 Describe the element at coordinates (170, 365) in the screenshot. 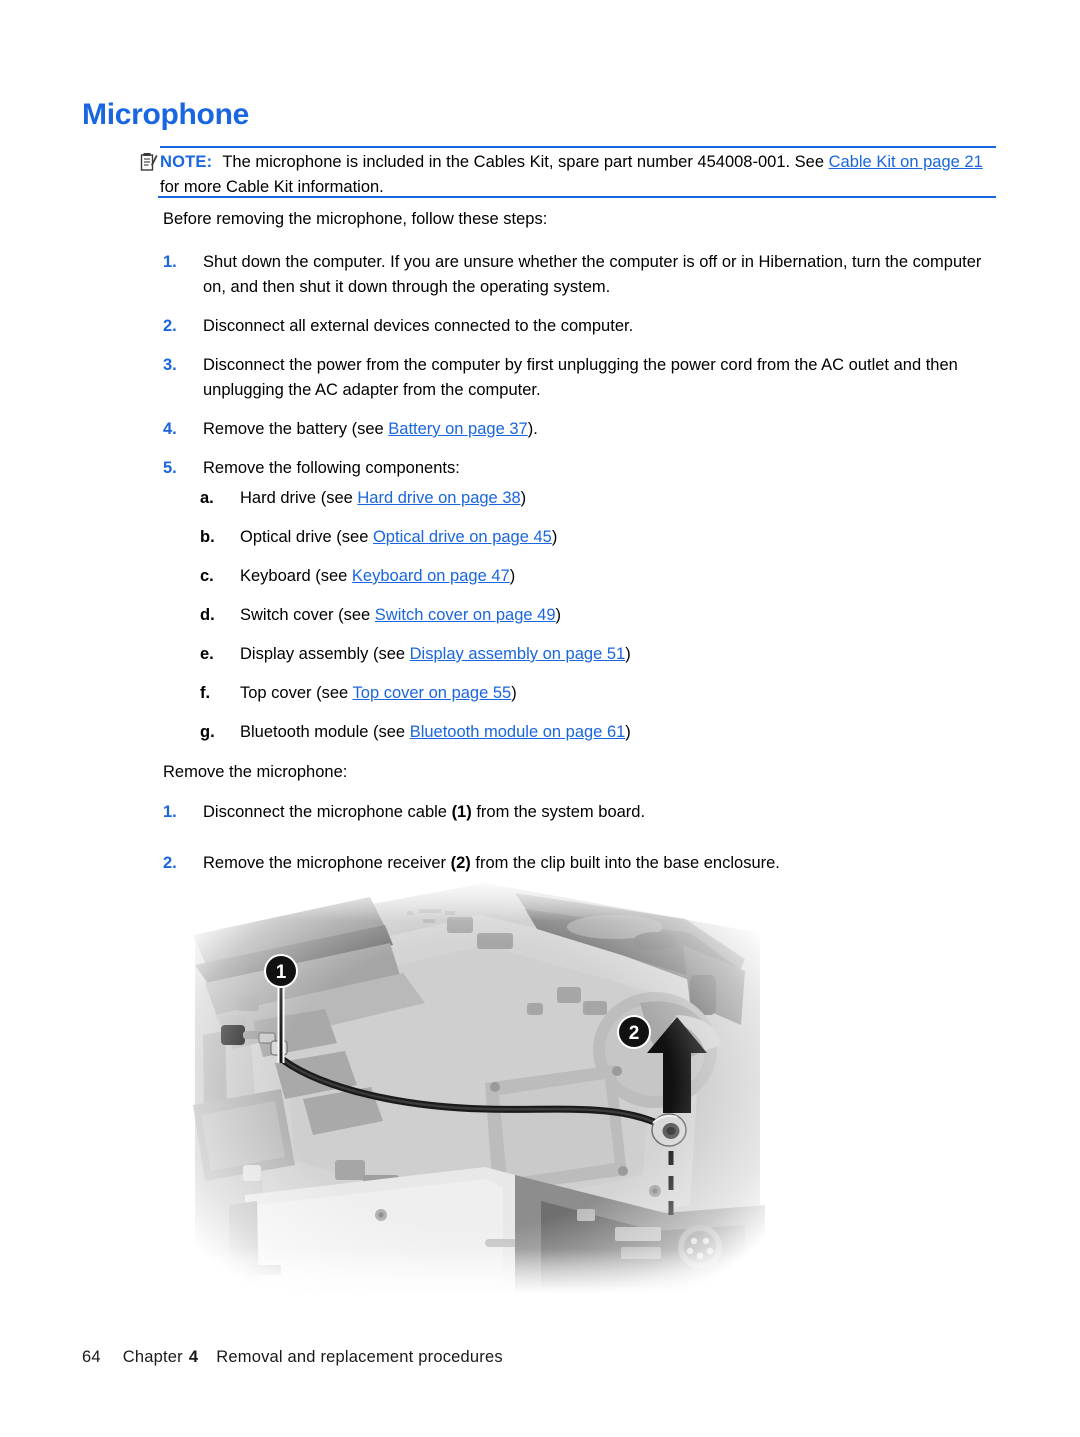

I see `list-marker: 3.` at that location.